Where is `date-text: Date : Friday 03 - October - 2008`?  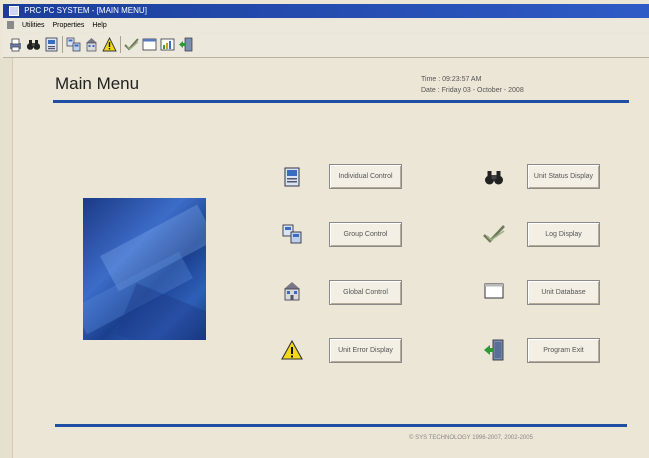 date-text: Date : Friday 03 - October - 2008 is located at coordinates (472, 90).